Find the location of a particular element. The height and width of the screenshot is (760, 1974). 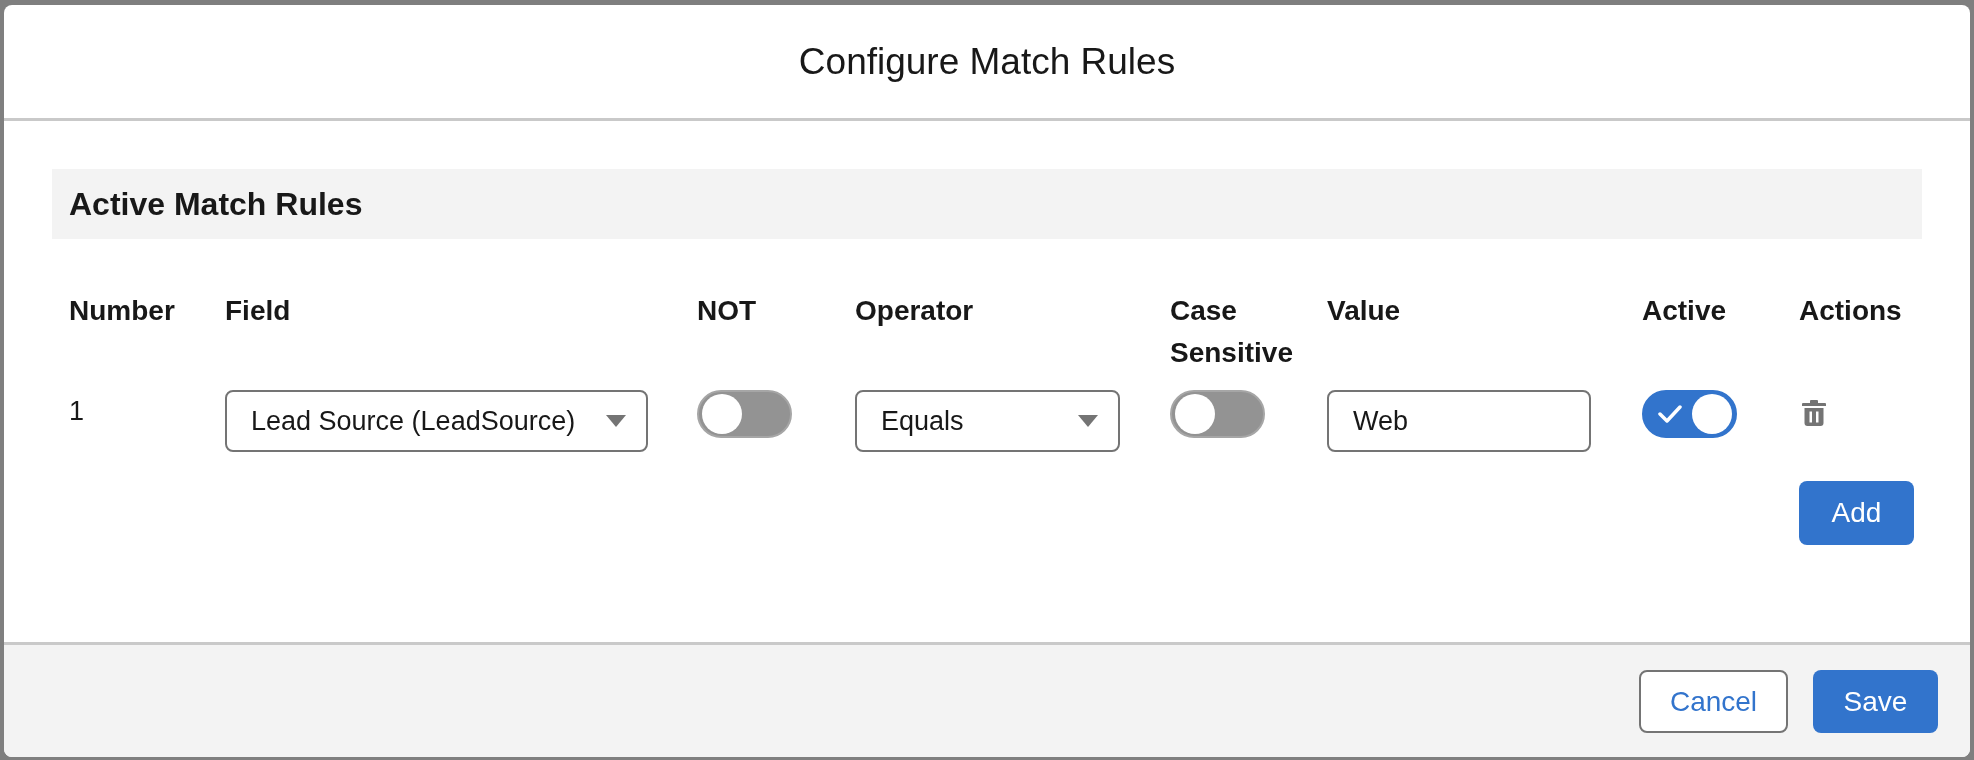

save-button: Save is located at coordinates (1875, 701).